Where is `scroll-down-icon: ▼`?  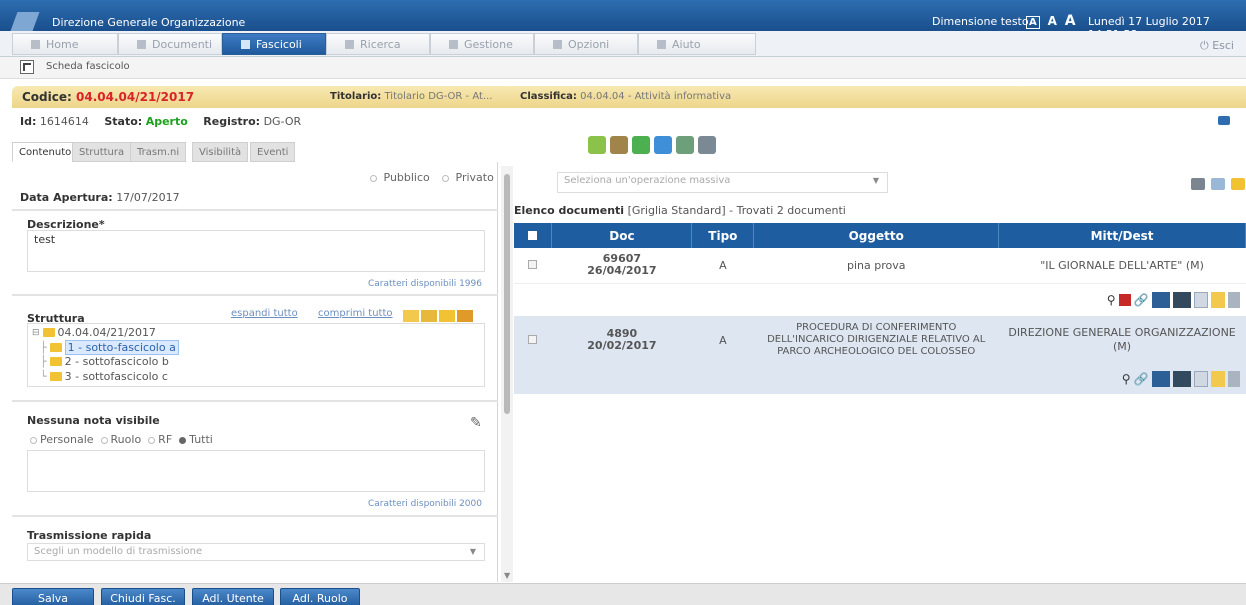
scroll-down-icon: ▼ is located at coordinates (507, 575).